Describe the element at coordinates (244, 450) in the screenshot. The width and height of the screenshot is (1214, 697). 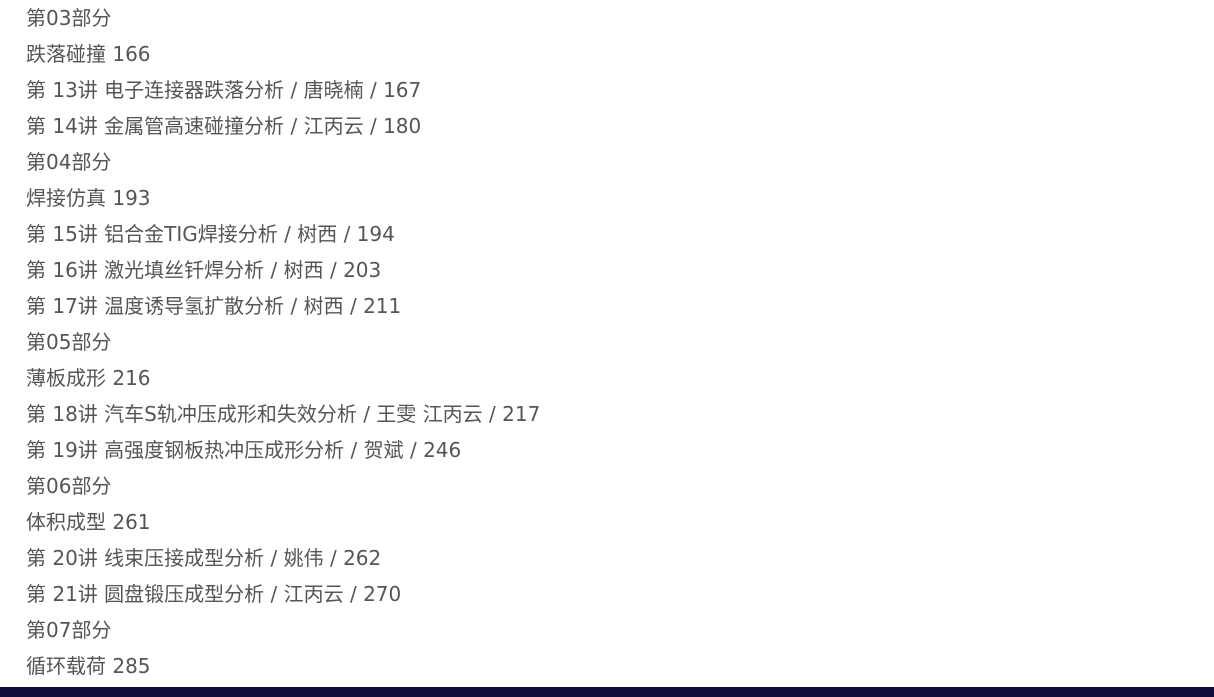
I see `toc-lecture-entry: 第 19讲 高强度钢板热冲压成形分析 / 贺斌 / 246` at that location.